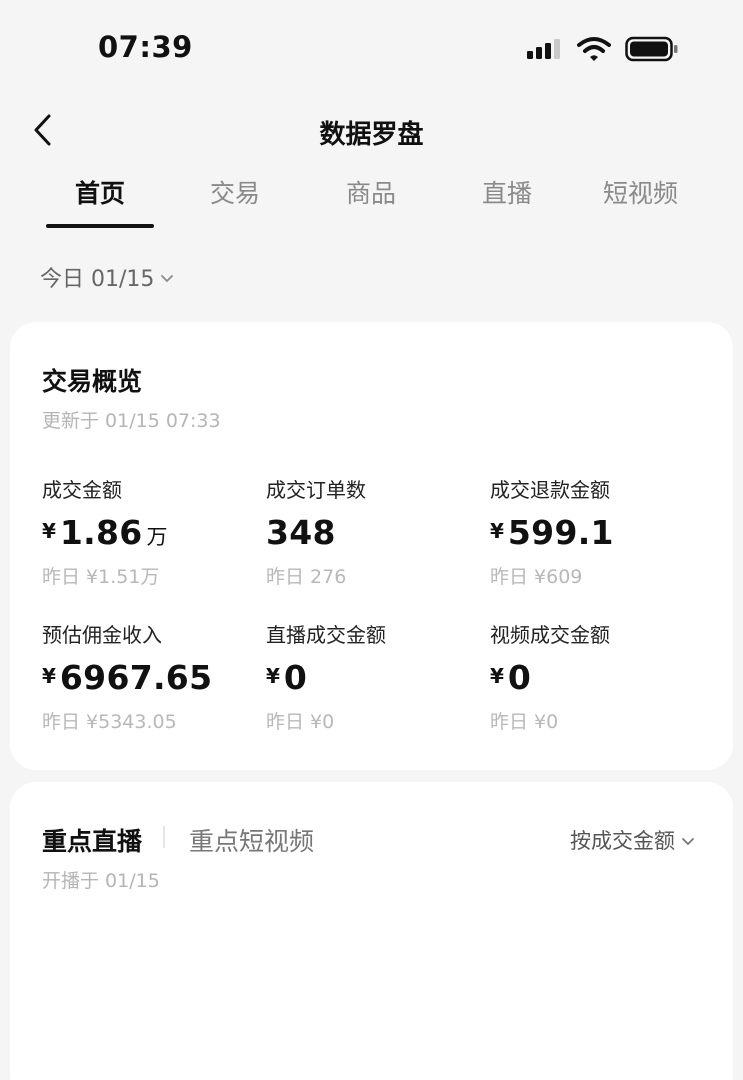  I want to click on metric-value: ¥ 1.86 万, so click(147, 532).